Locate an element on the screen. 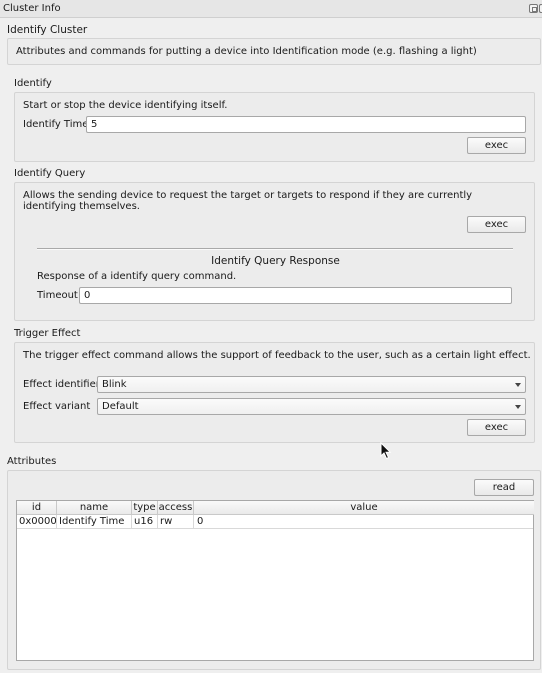  separator is located at coordinates (275, 249).